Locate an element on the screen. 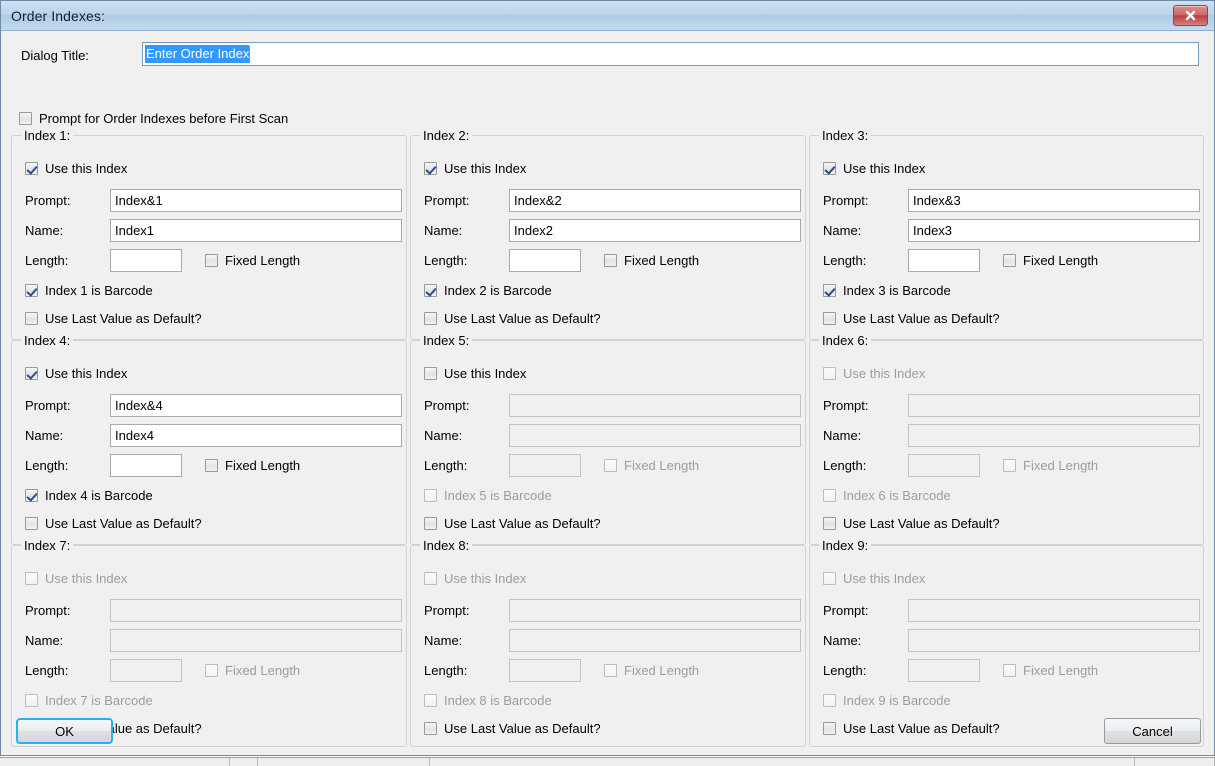 This screenshot has height=766, width=1215. index-6-use-row: Use this Index is located at coordinates (874, 373).